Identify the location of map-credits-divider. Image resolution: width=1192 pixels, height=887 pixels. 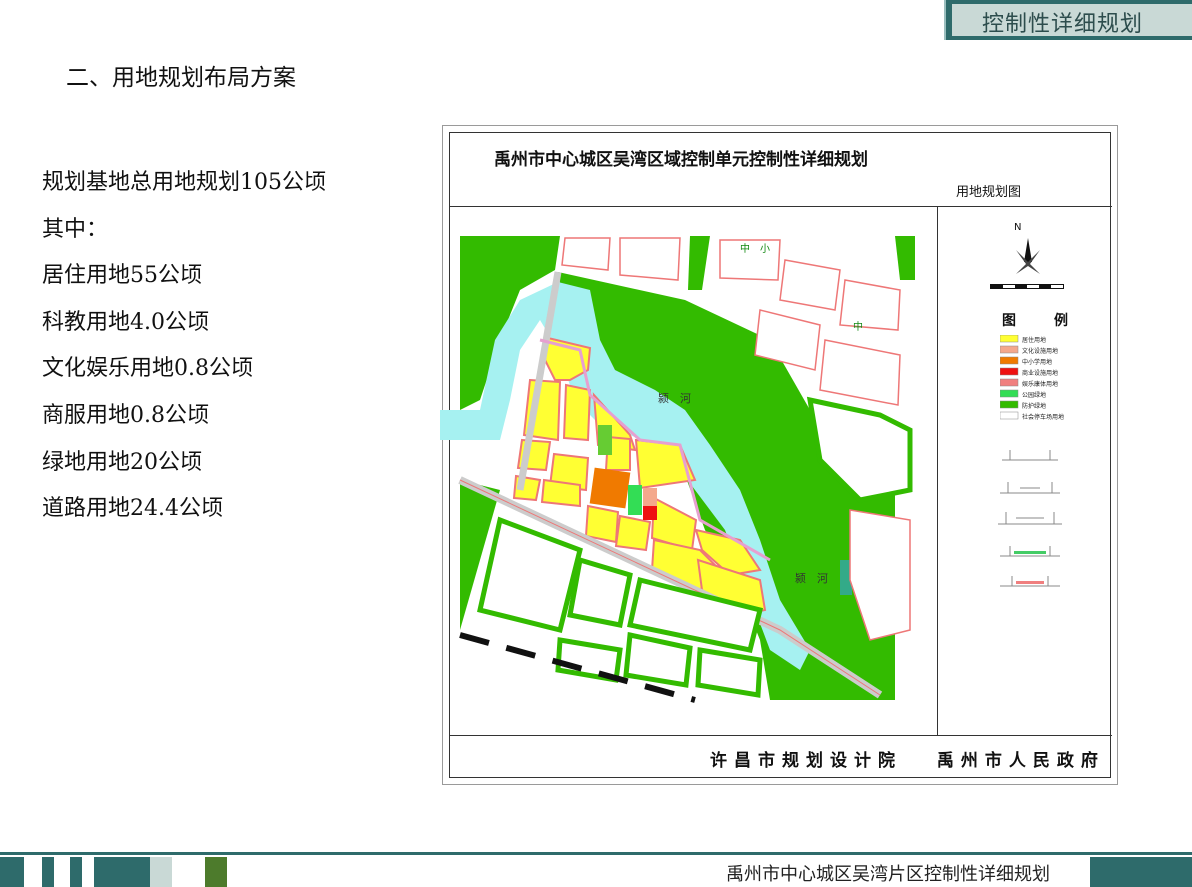
(780, 735).